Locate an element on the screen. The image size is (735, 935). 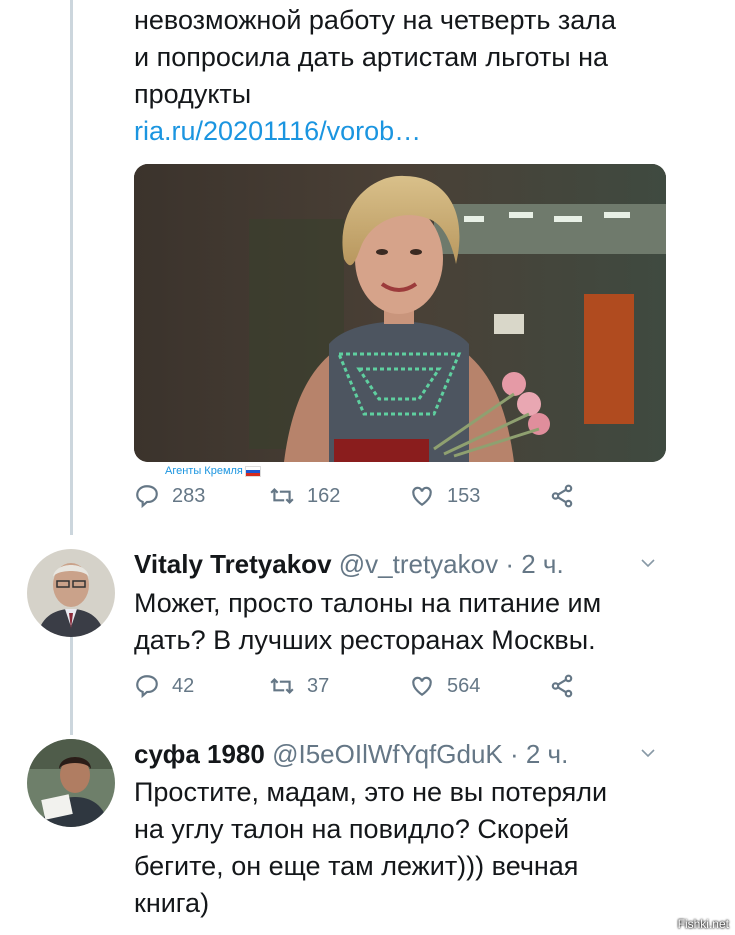
tweet-actions: 283 162 153 is located at coordinates (354, 496).